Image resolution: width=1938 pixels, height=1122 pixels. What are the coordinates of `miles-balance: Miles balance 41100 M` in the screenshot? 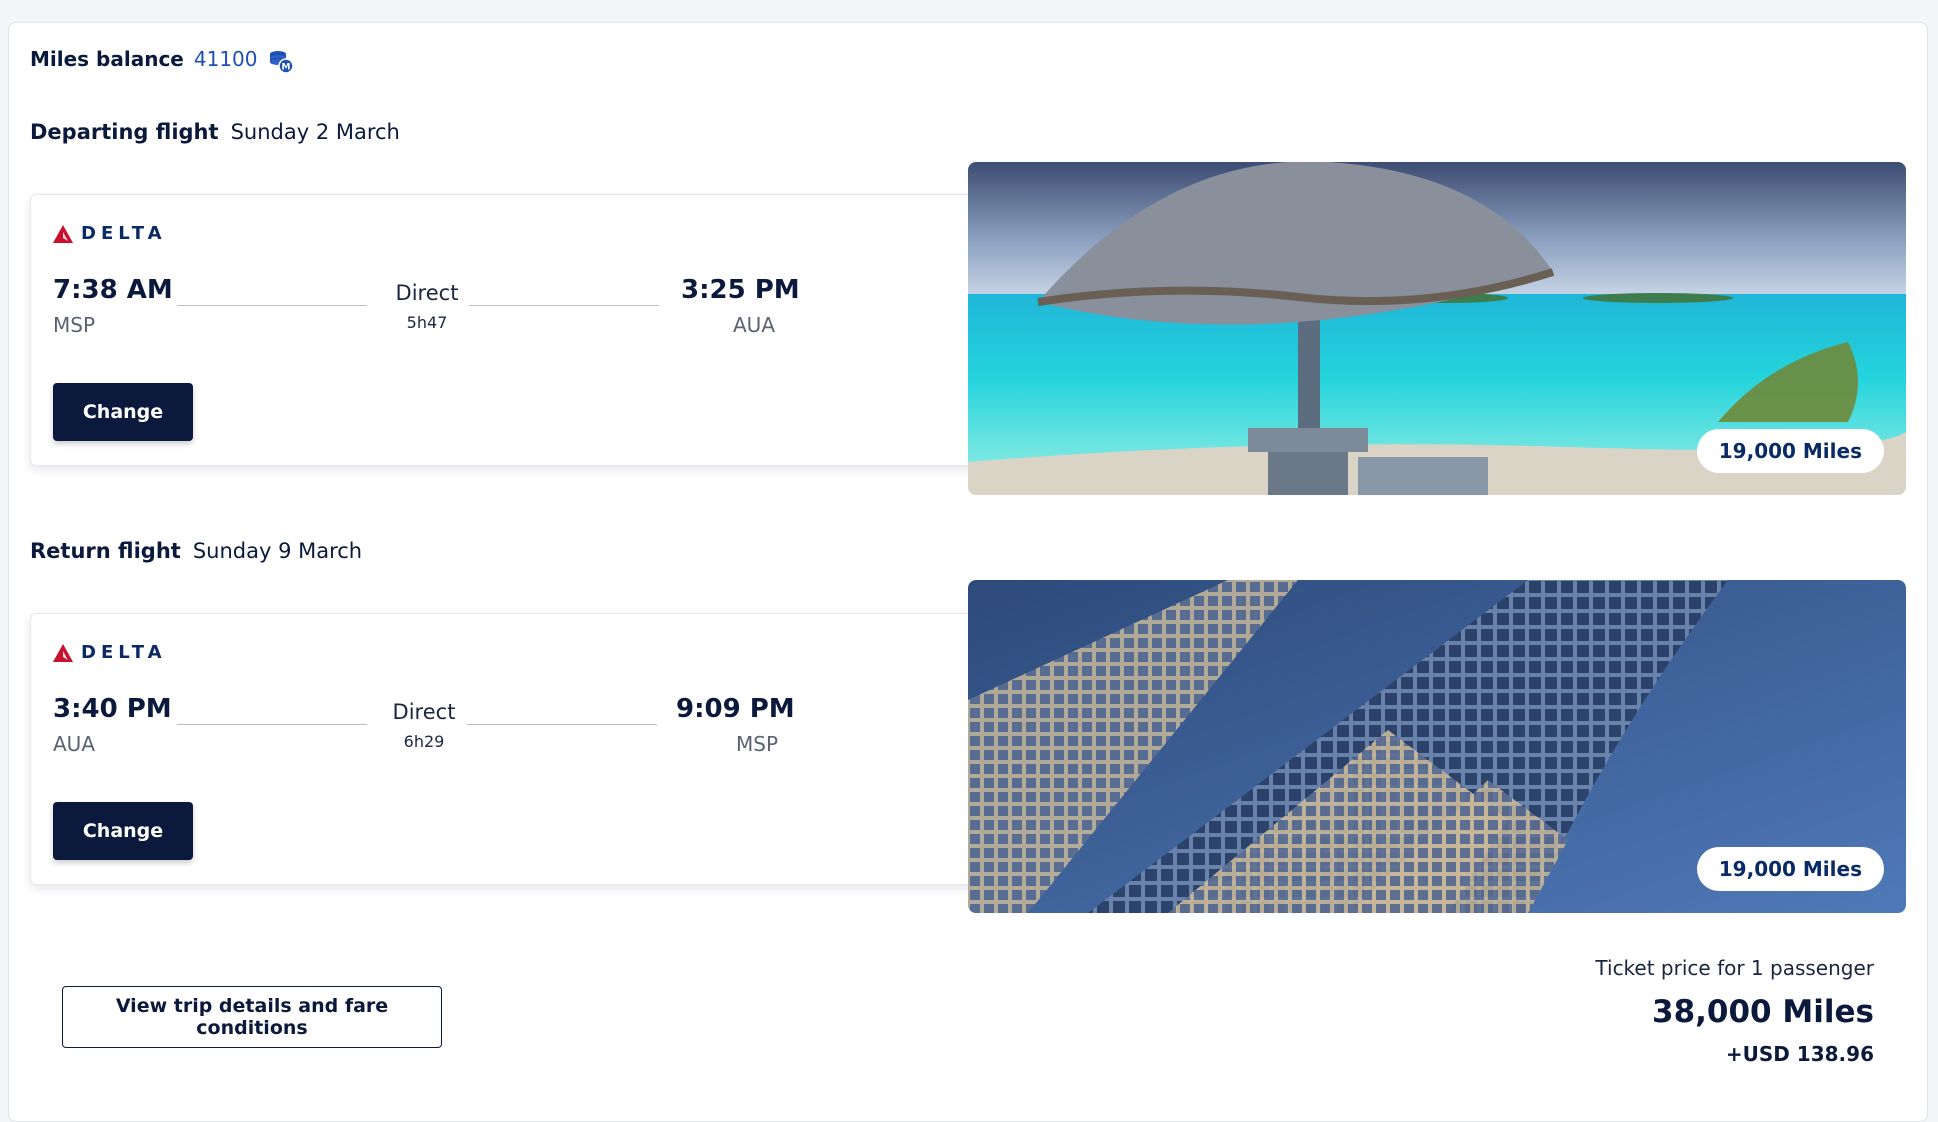 It's located at (162, 60).